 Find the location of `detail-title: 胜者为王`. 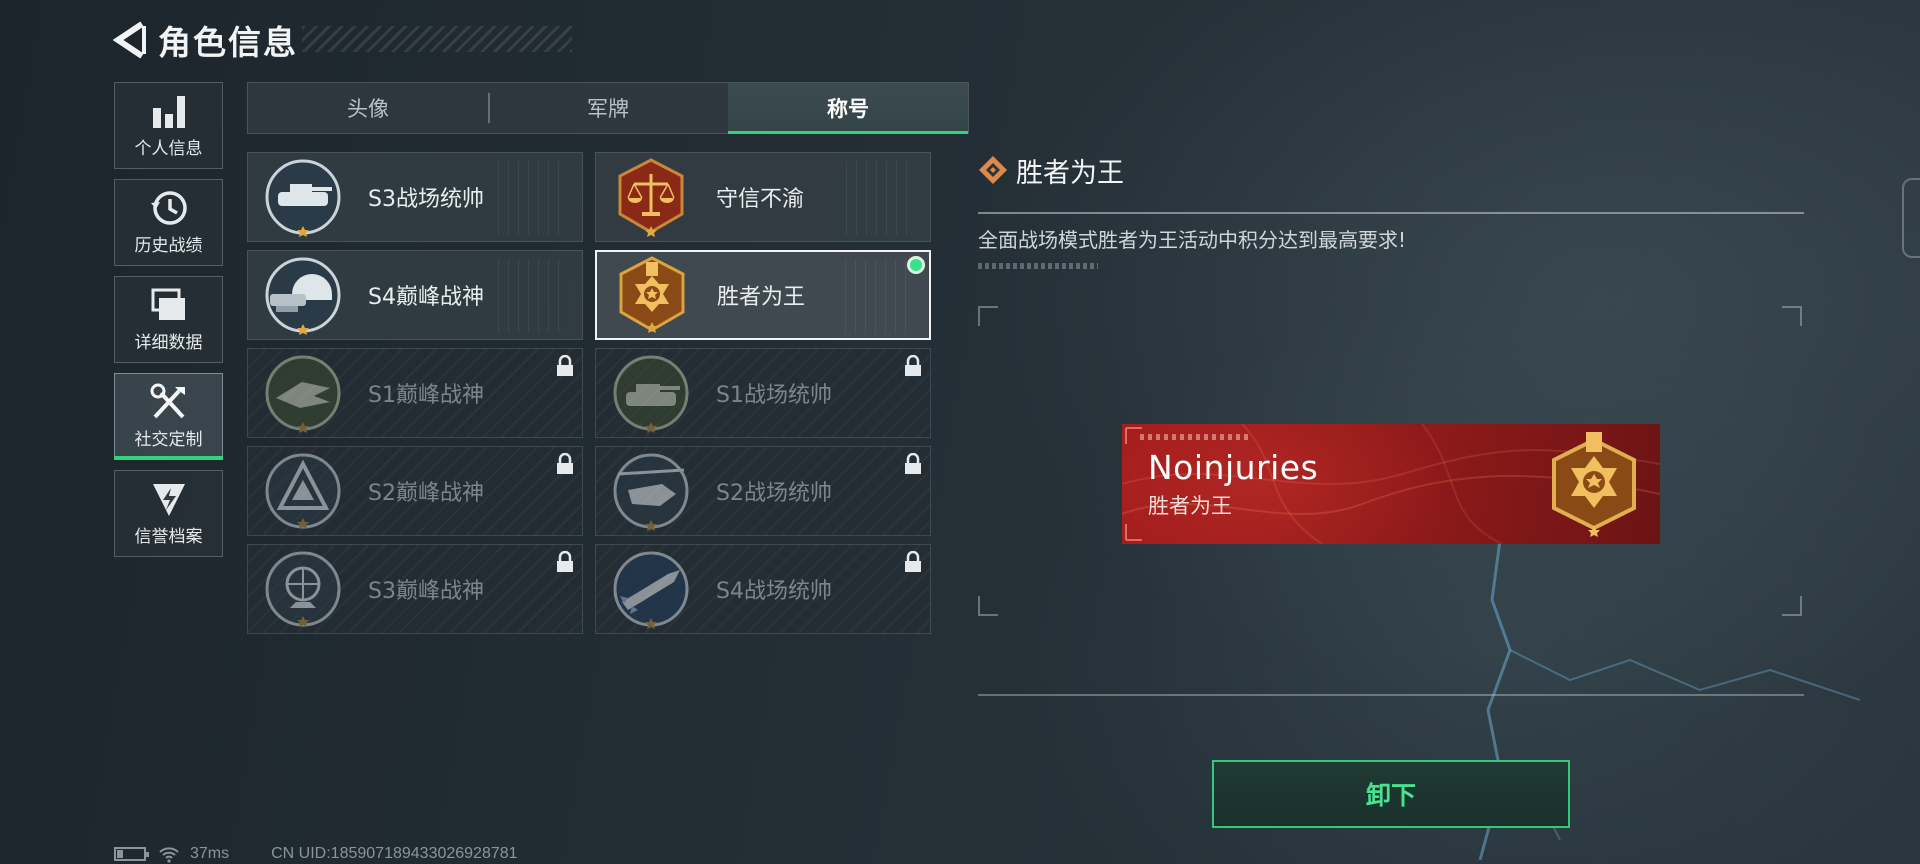

detail-title: 胜者为王 is located at coordinates (1070, 173).